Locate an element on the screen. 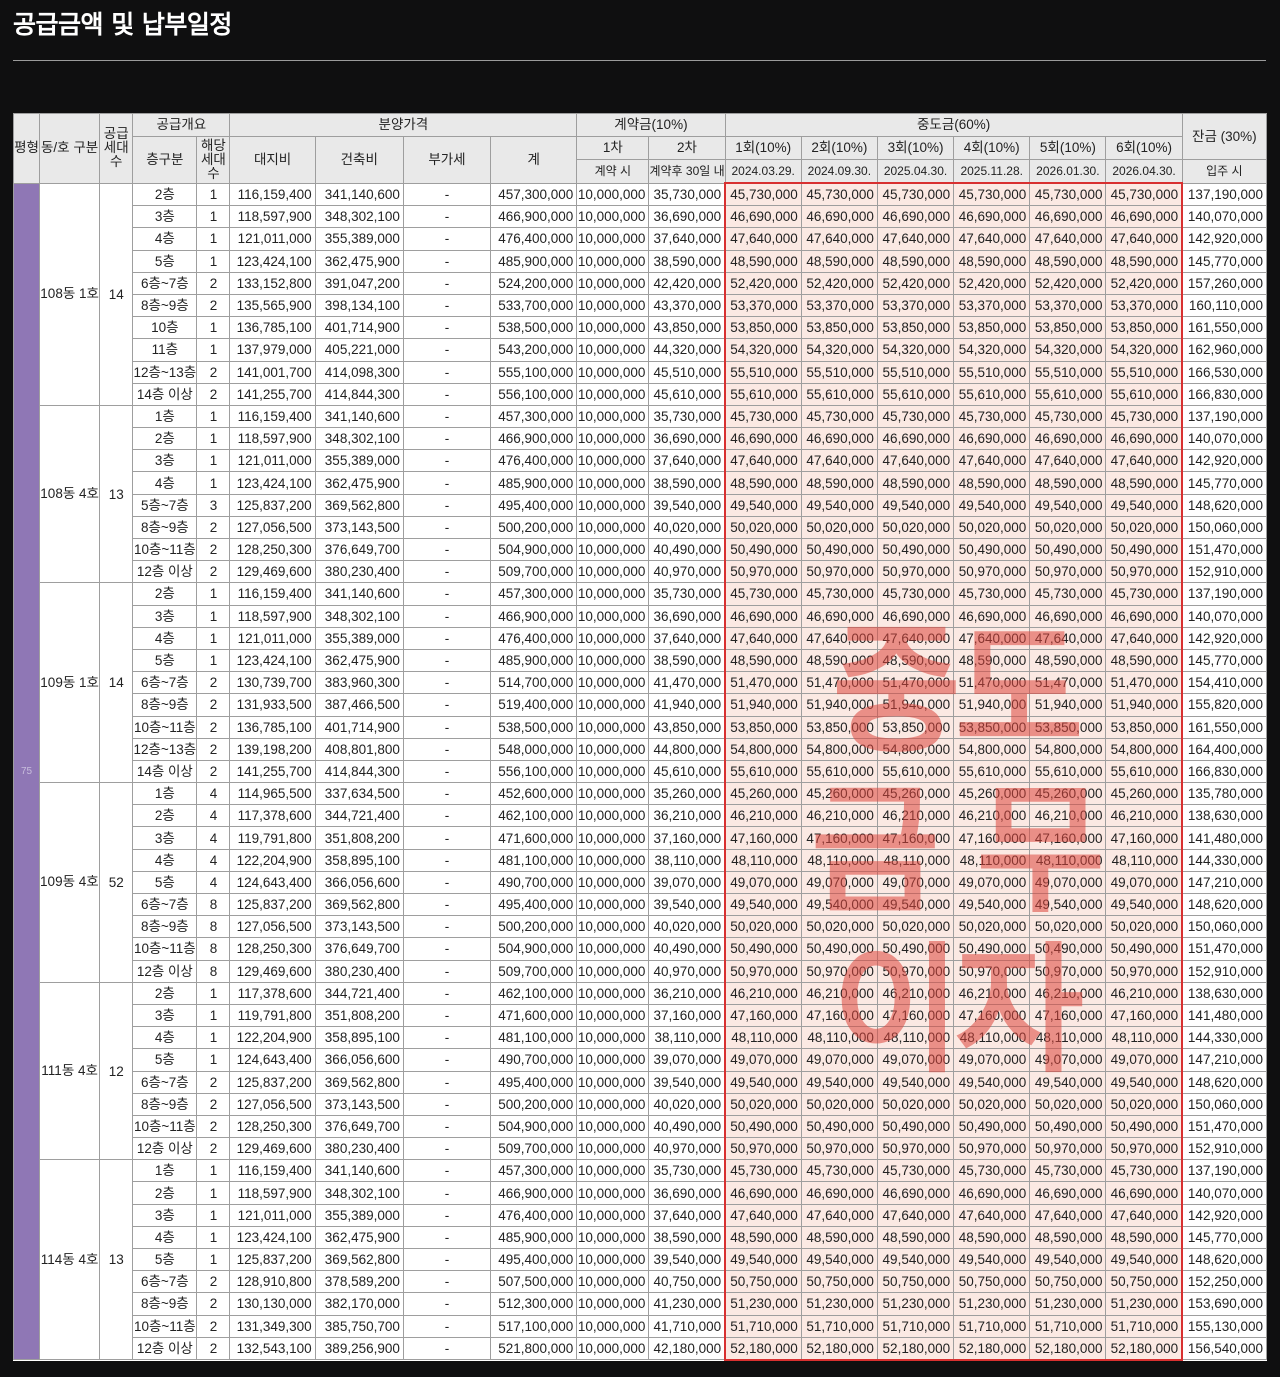 This screenshot has width=1280, height=1377. building-cost-cell: 369,562,800 is located at coordinates (359, 904).